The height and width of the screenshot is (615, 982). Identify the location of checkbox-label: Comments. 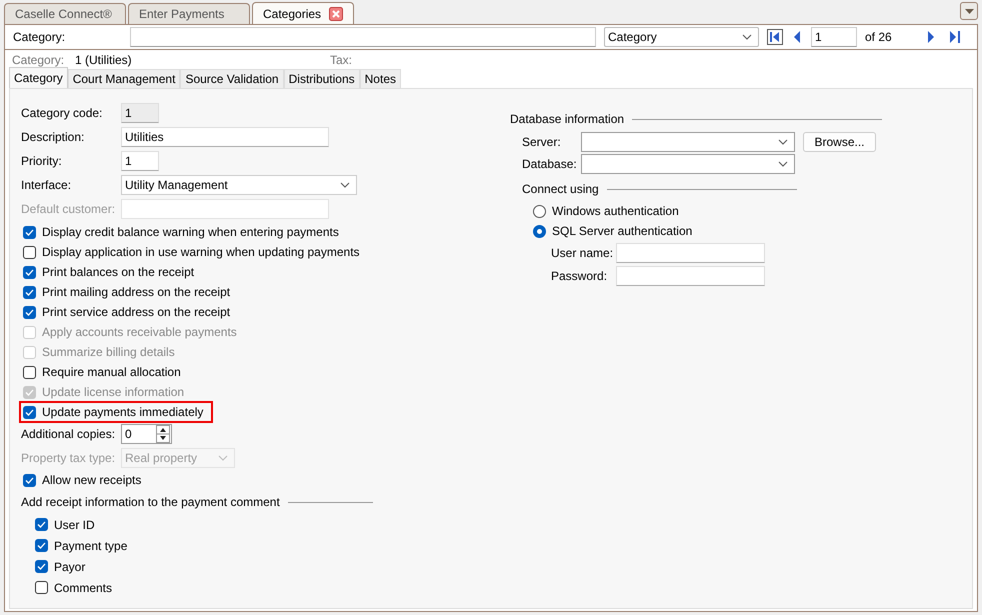
(83, 587).